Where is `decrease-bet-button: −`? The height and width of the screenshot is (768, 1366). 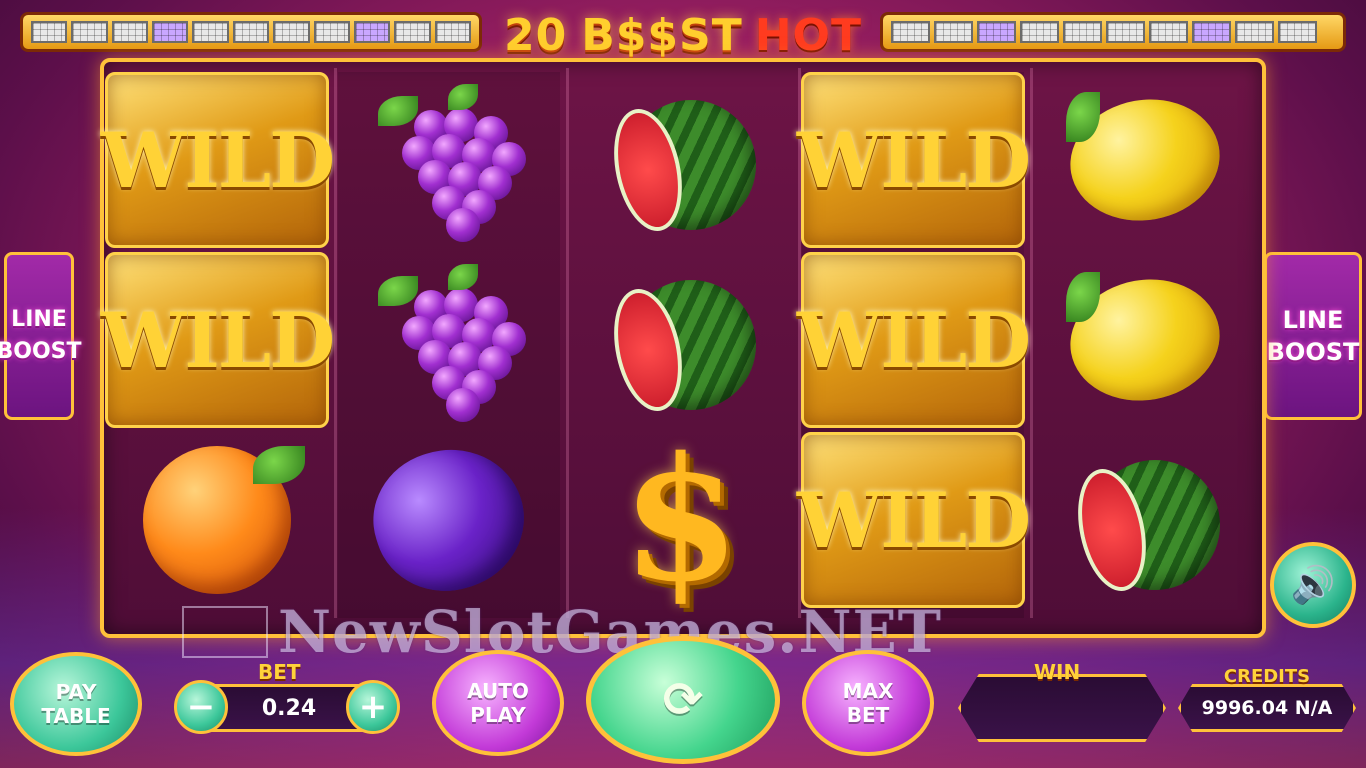
decrease-bet-button: − is located at coordinates (201, 707).